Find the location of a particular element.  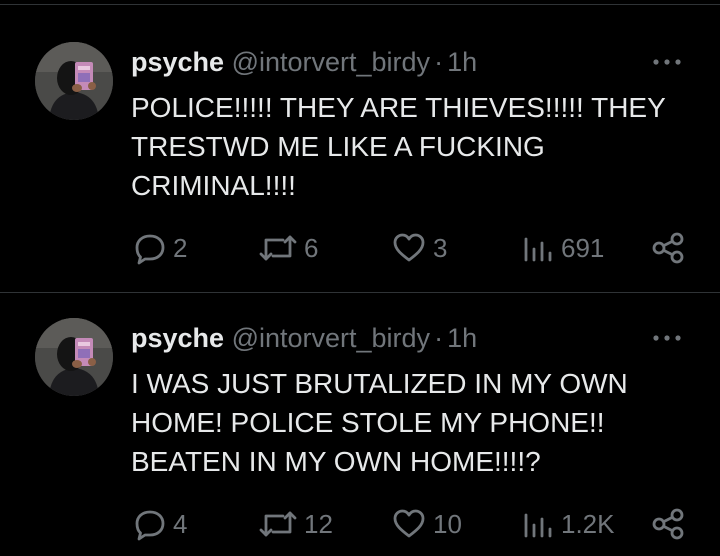

like-count: 10 is located at coordinates (447, 523).